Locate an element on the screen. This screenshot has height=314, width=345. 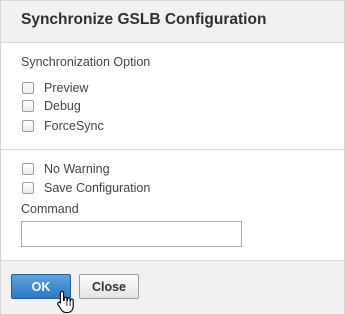
command-input is located at coordinates (131, 234).